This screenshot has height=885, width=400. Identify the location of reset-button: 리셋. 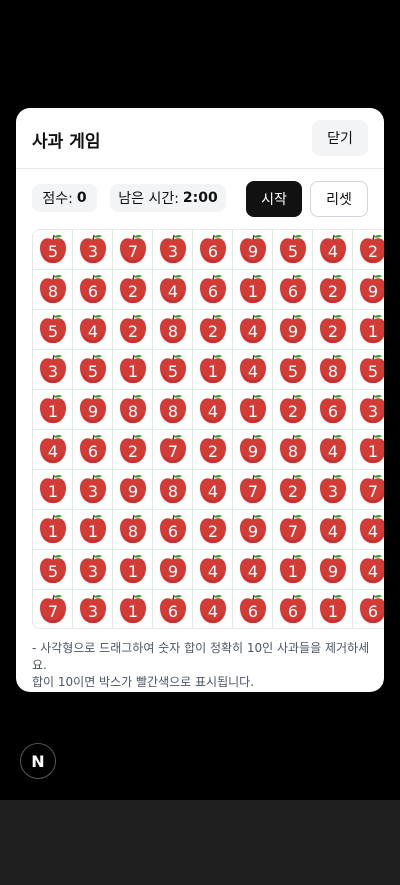
(339, 199).